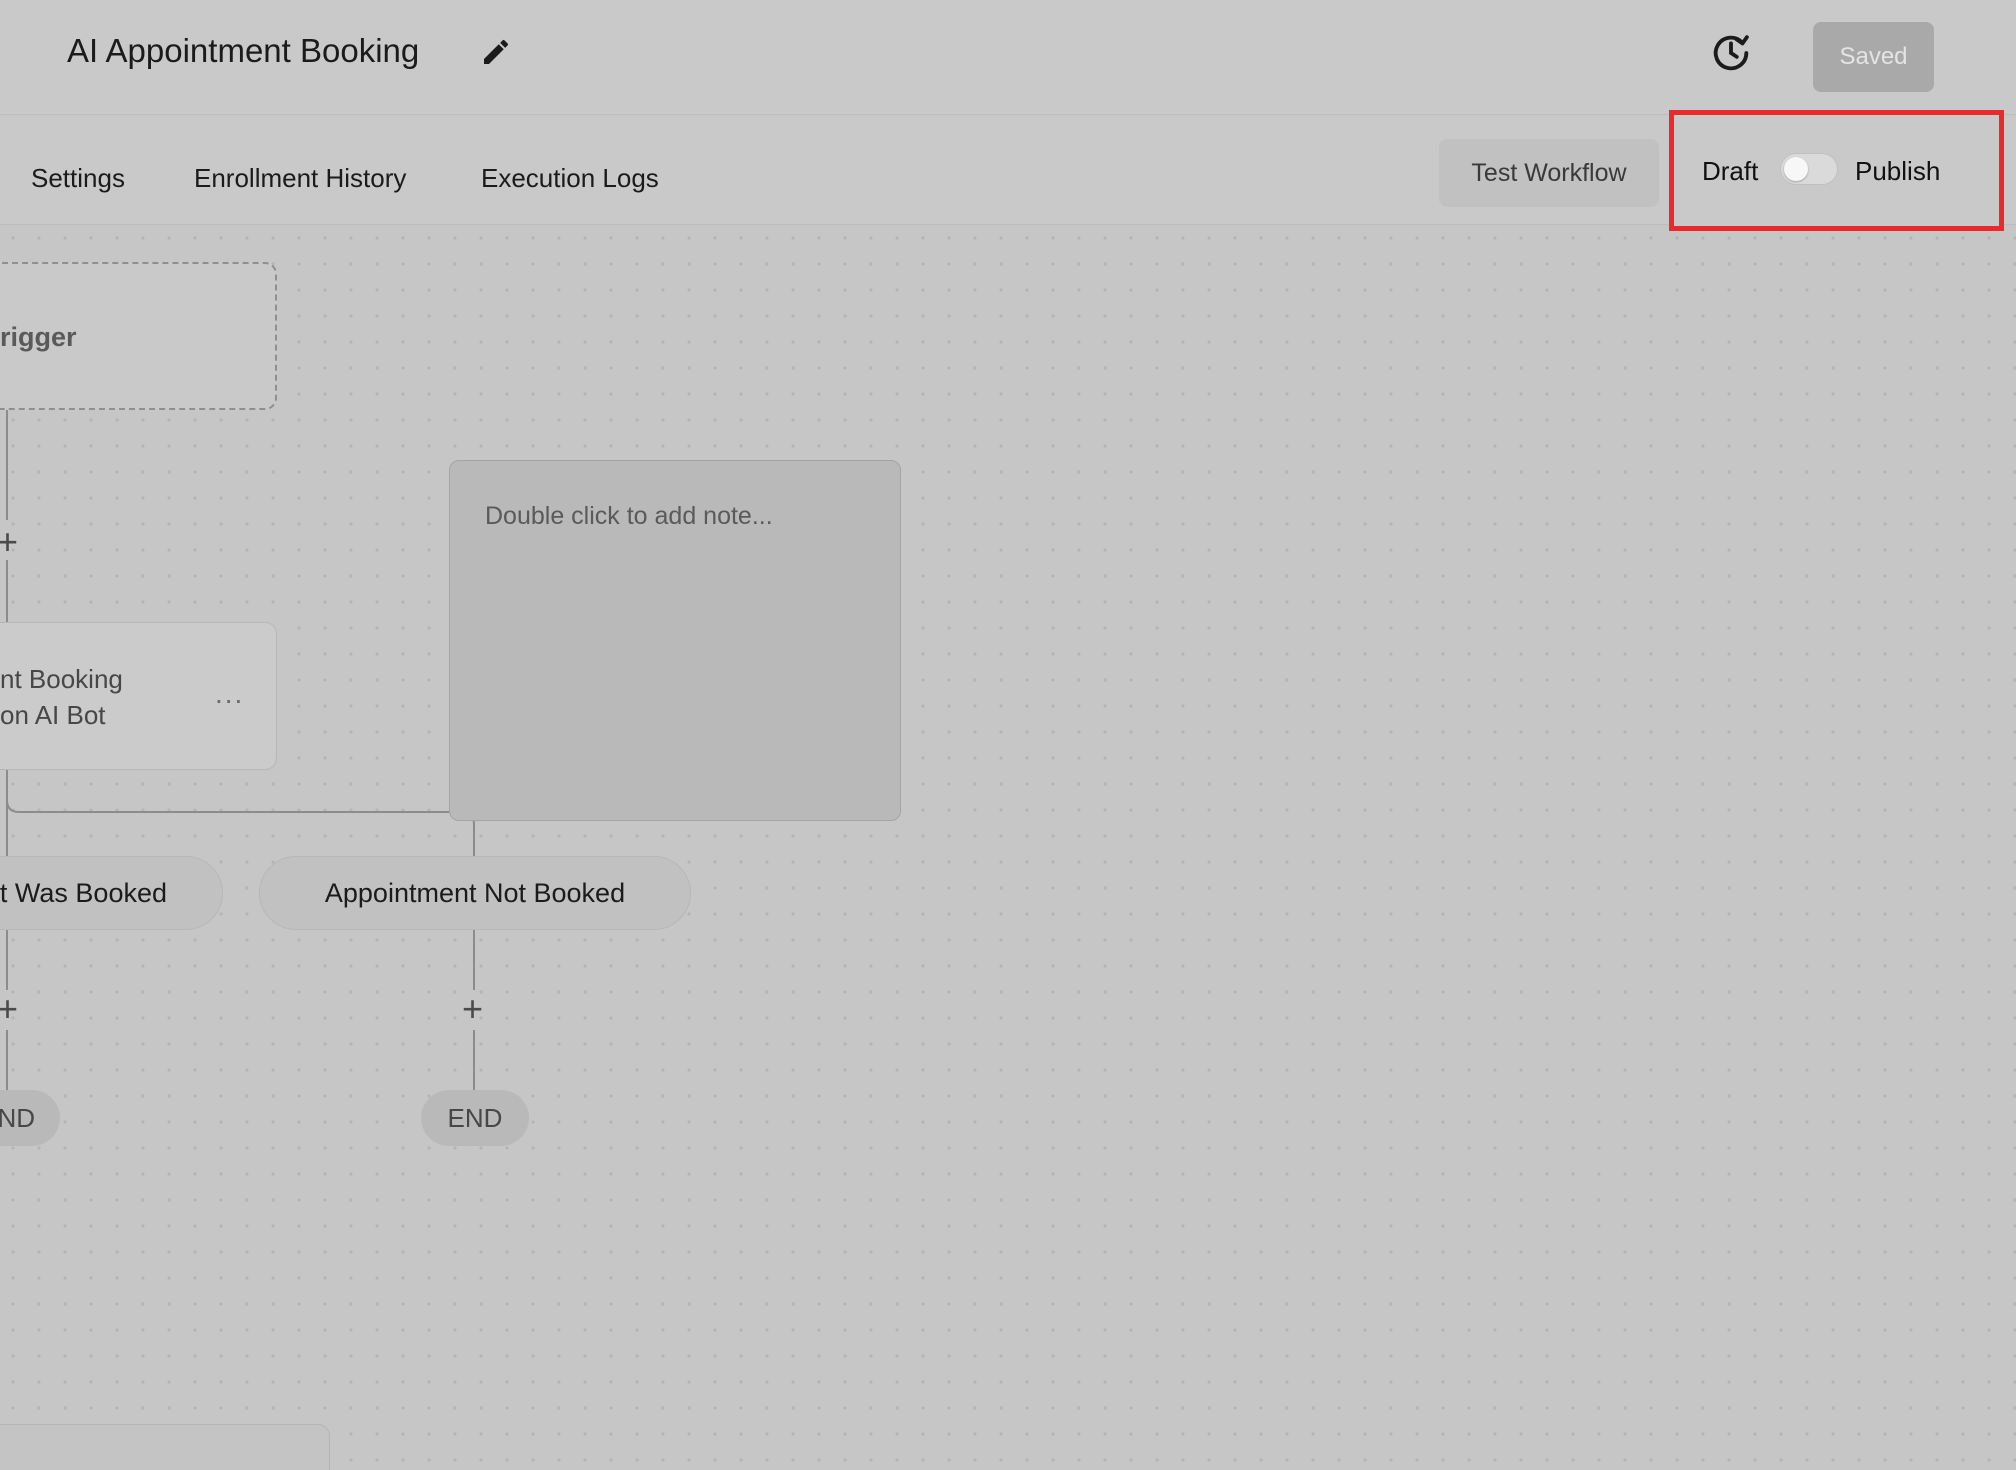  Describe the element at coordinates (496, 52) in the screenshot. I see `pencil-edit-icon` at that location.